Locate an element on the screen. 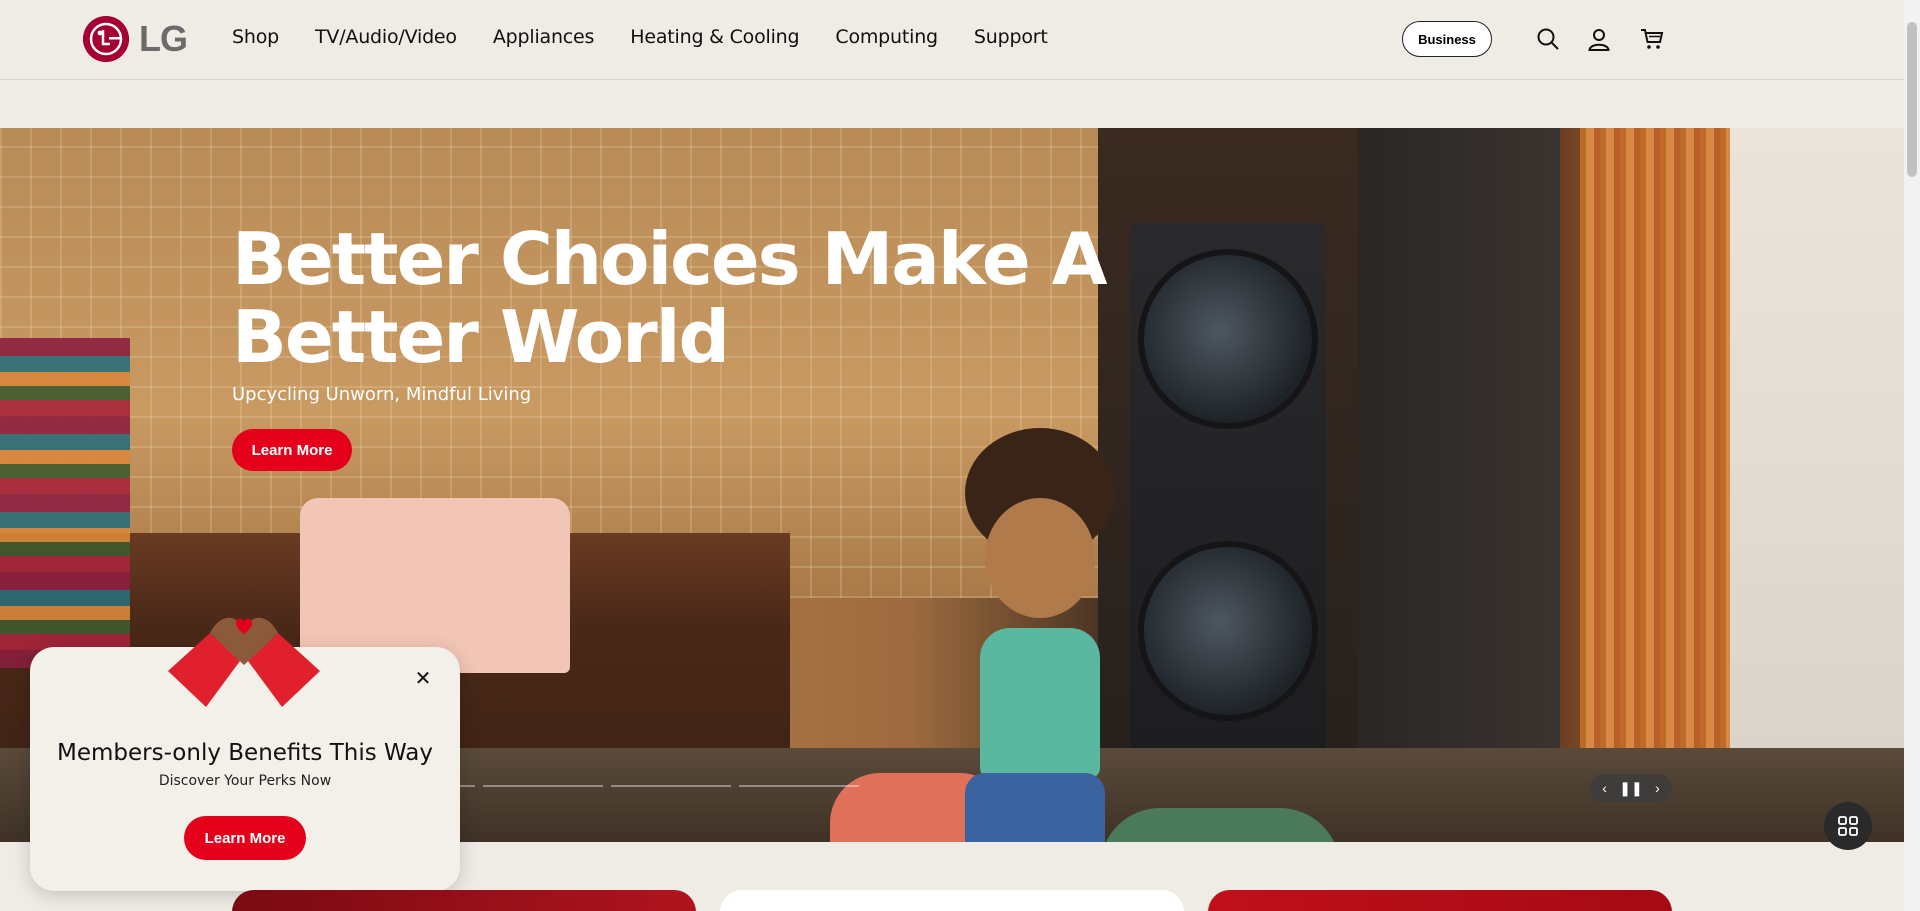 Image resolution: width=1920 pixels, height=911 pixels. quick-menu-button is located at coordinates (1848, 826).